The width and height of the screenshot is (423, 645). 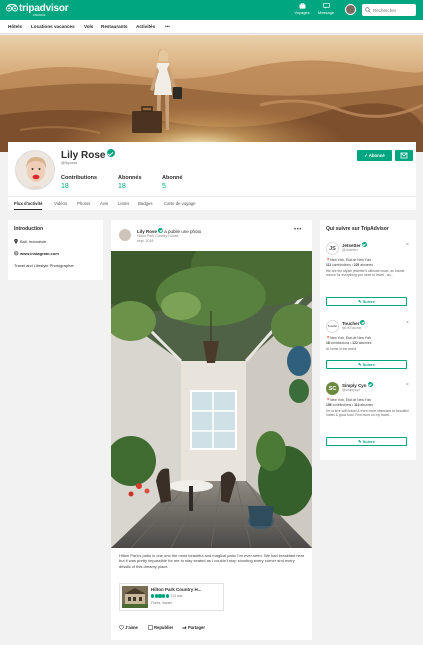 What do you see at coordinates (123, 203) in the screenshot?
I see `tab-lists: Listes` at bounding box center [123, 203].